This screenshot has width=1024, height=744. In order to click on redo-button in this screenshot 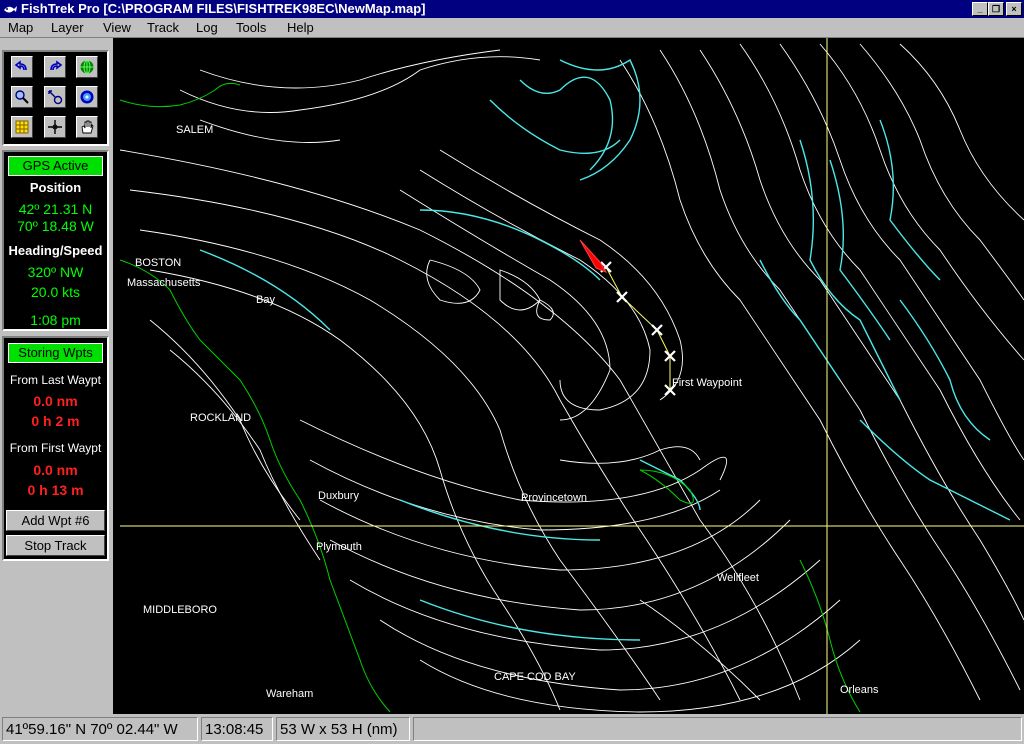, I will do `click(55, 67)`.